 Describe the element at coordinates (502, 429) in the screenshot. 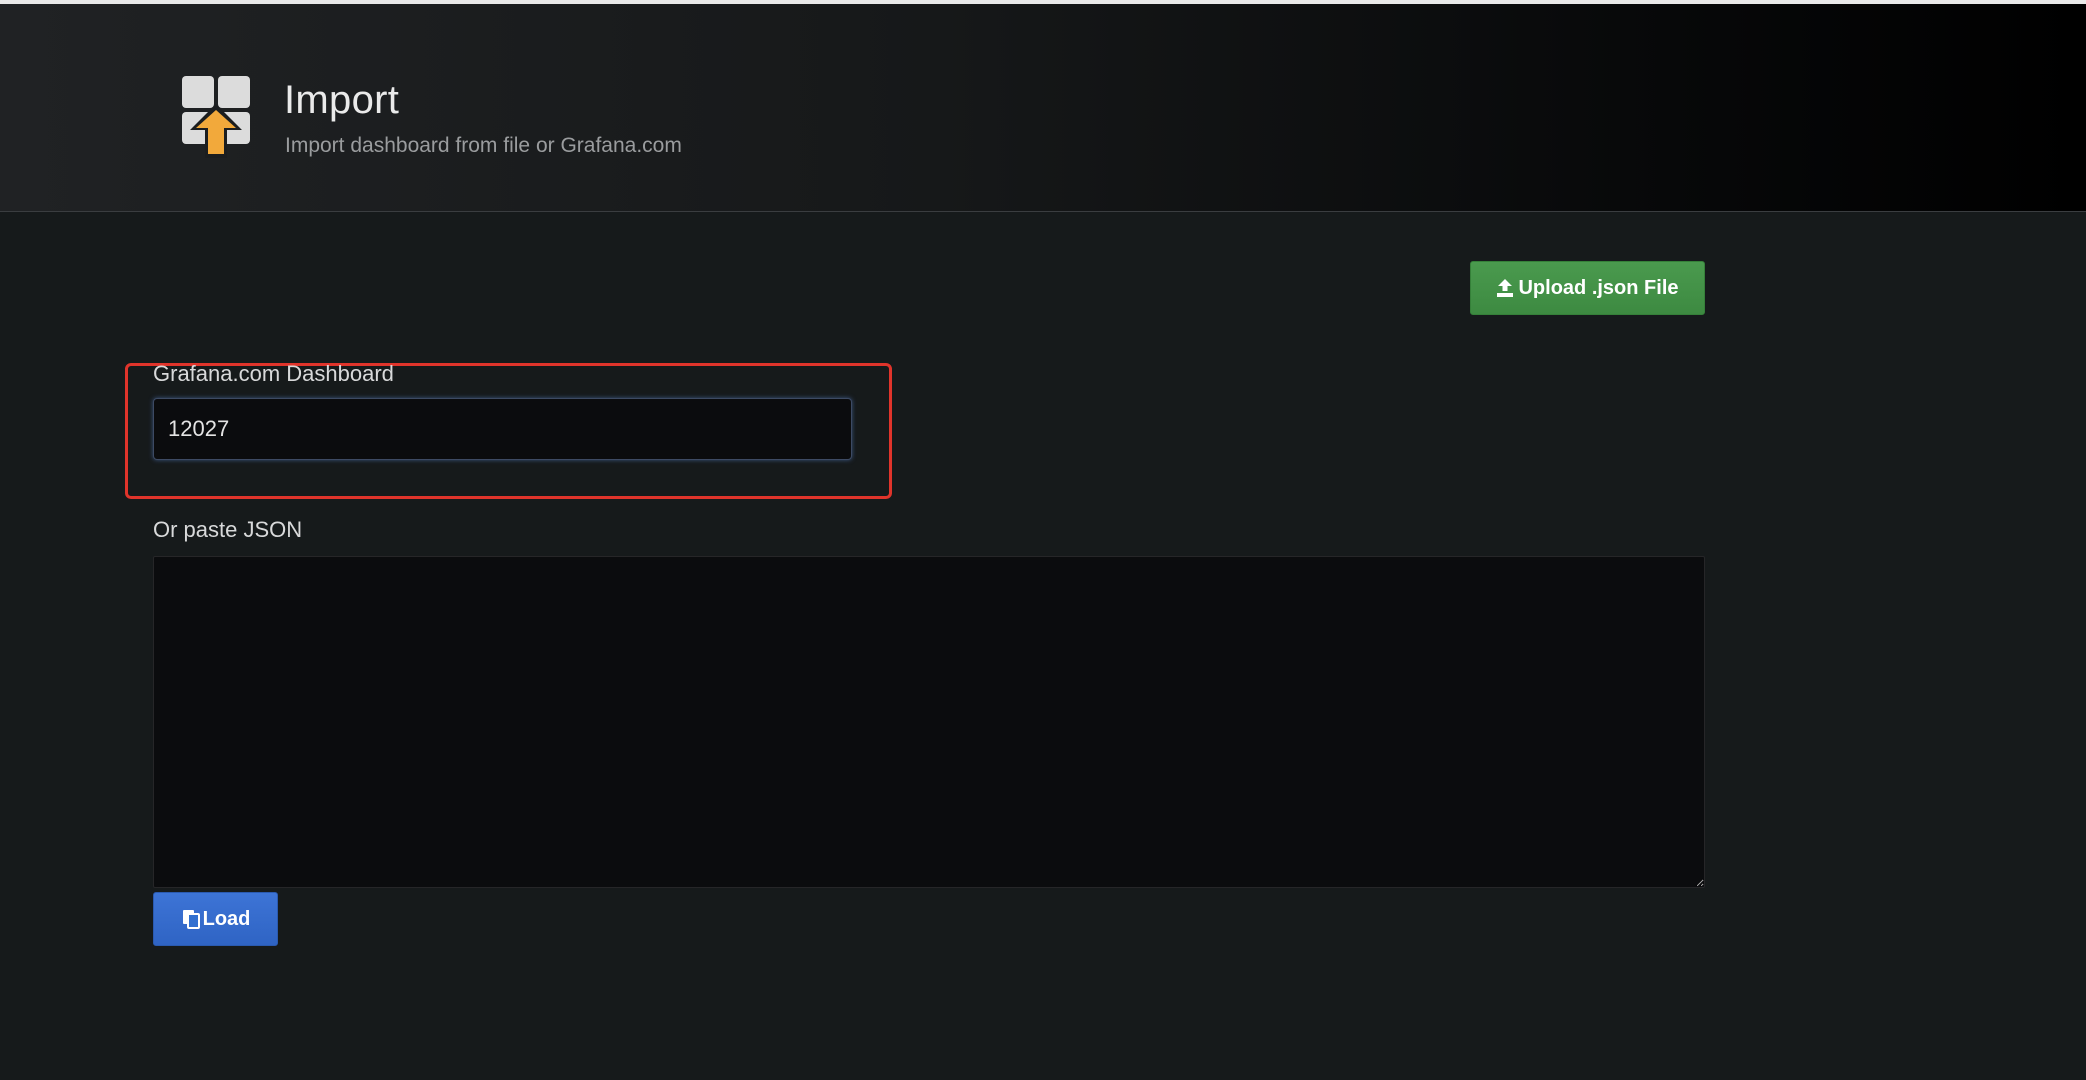

I see `grafana-dashboard-input` at that location.